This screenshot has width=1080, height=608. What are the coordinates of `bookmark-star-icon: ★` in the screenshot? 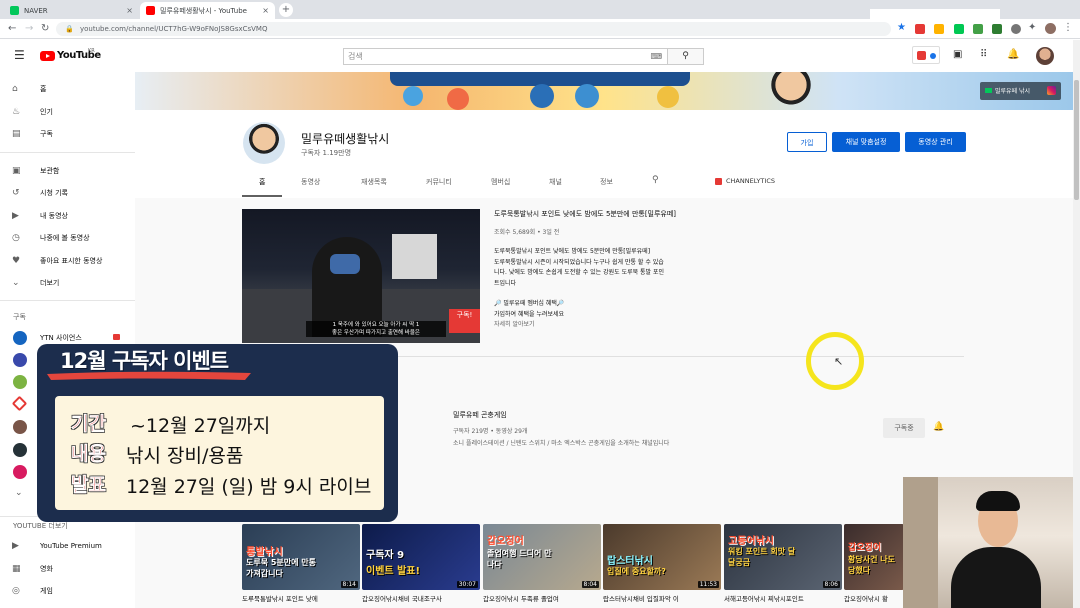 It's located at (901, 27).